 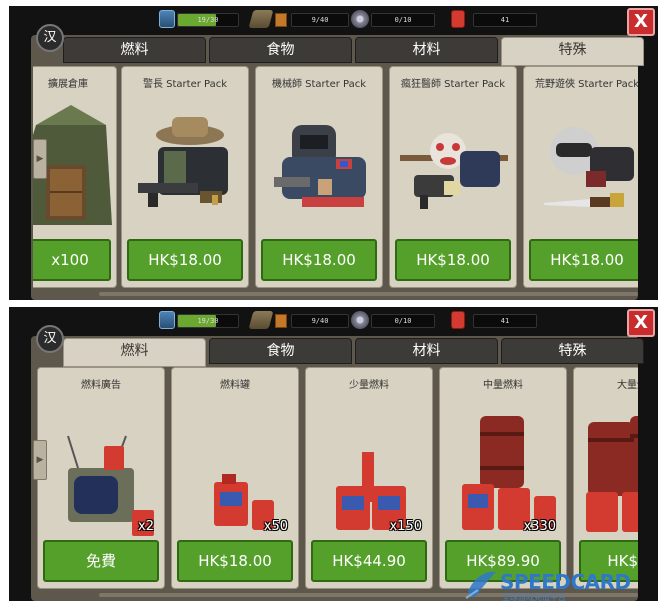 What do you see at coordinates (503, 385) in the screenshot?
I see `product-title: 中量燃料` at bounding box center [503, 385].